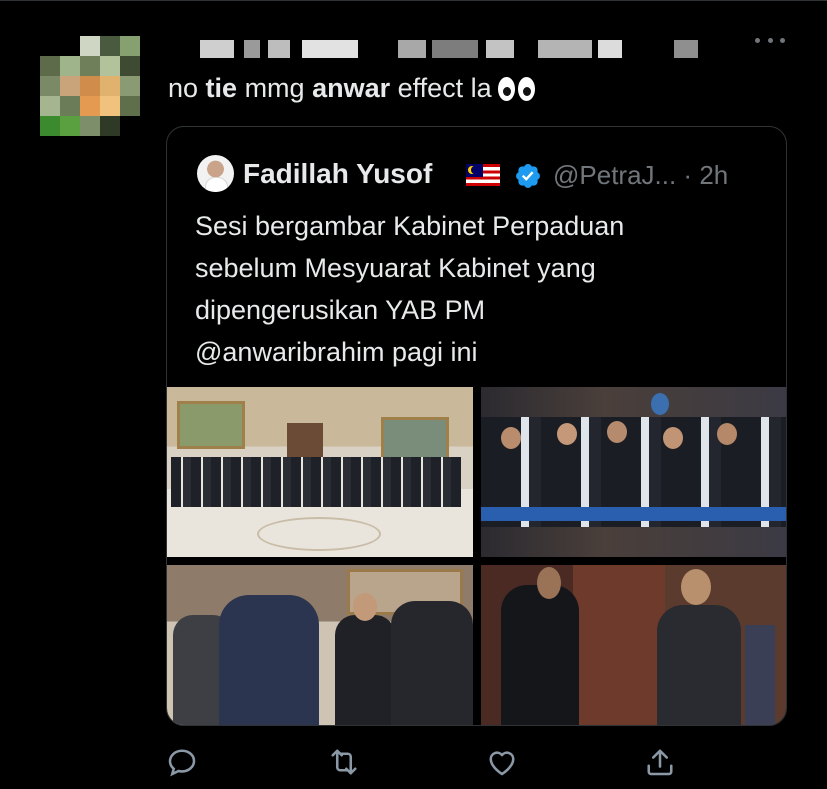 This screenshot has width=827, height=789. Describe the element at coordinates (187, 88) in the screenshot. I see `tweet-text-part: no` at that location.